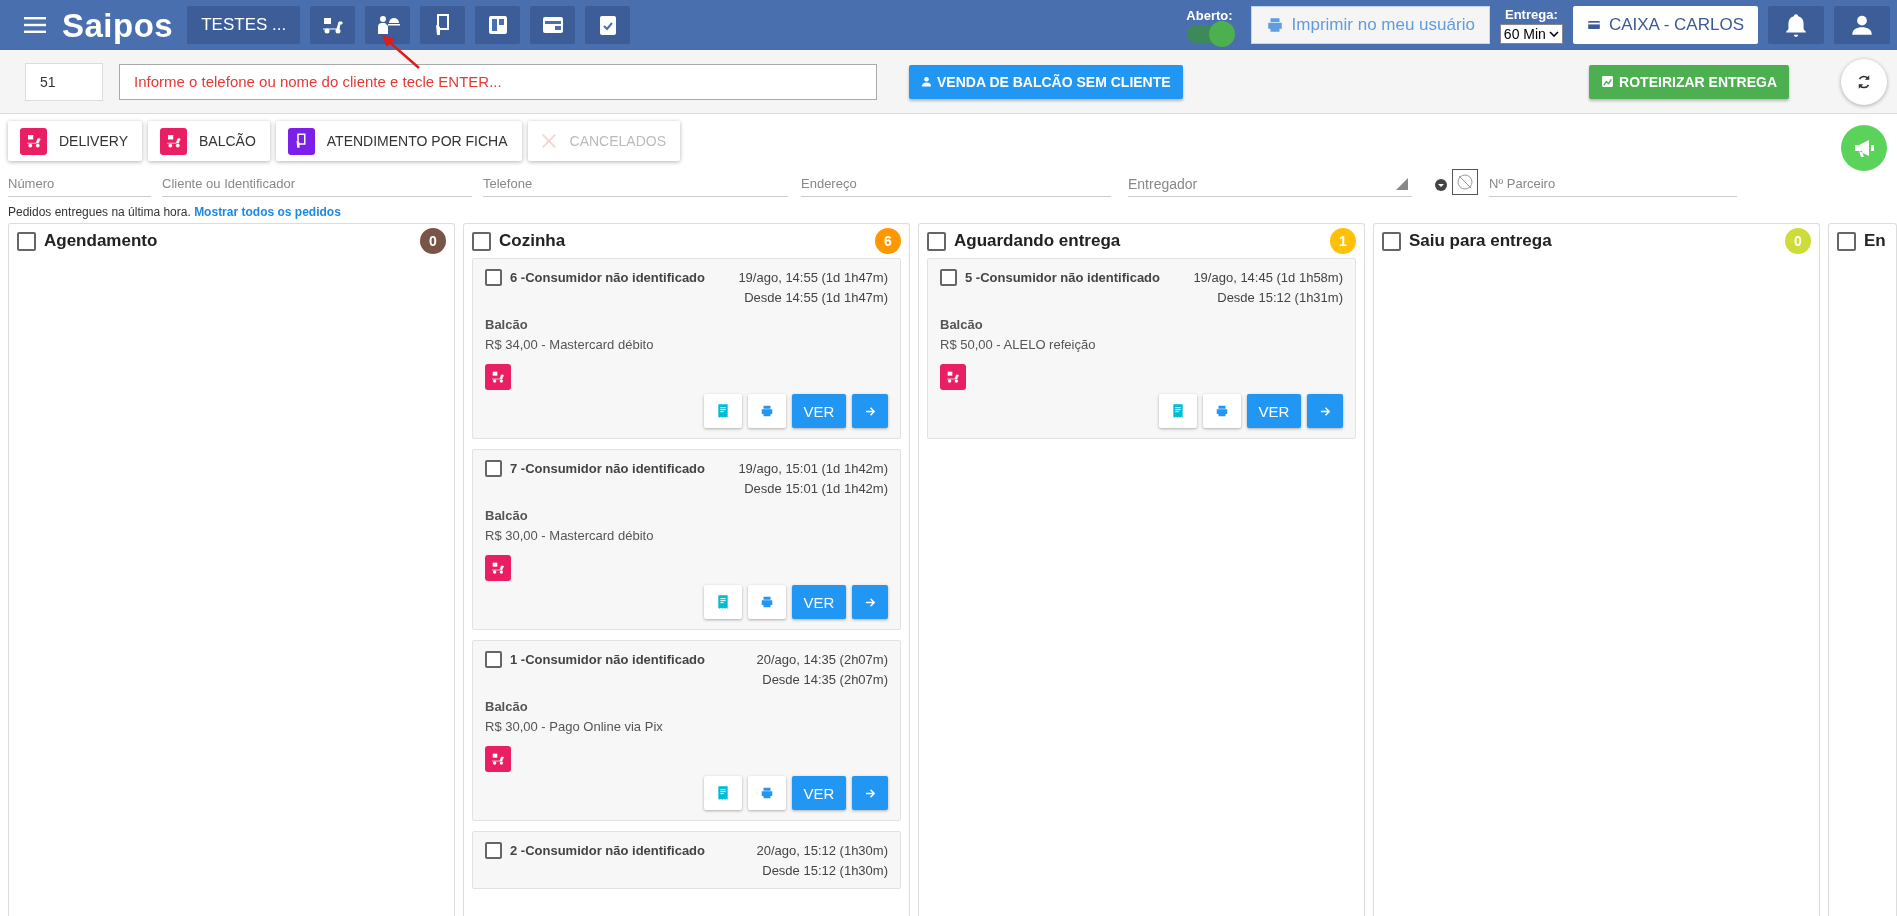 The image size is (1897, 916). I want to click on open-label: Aberto:, so click(1209, 15).